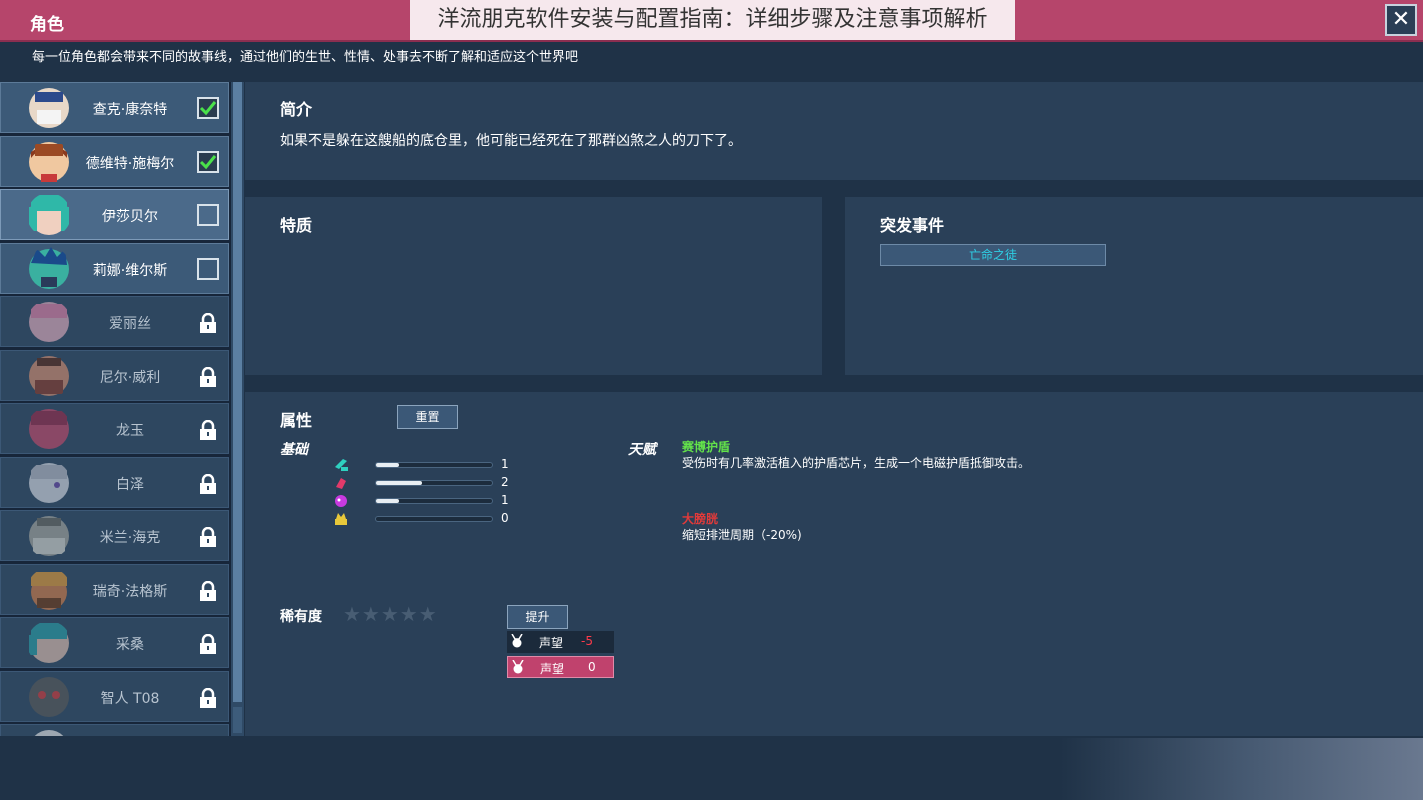 This screenshot has height=800, width=1423. What do you see at coordinates (511, 141) in the screenshot?
I see `intro-text: 如果不是躲在这艘船的底仓里，他可能已经死在了那群凶煞之人的刀下了。` at bounding box center [511, 141].